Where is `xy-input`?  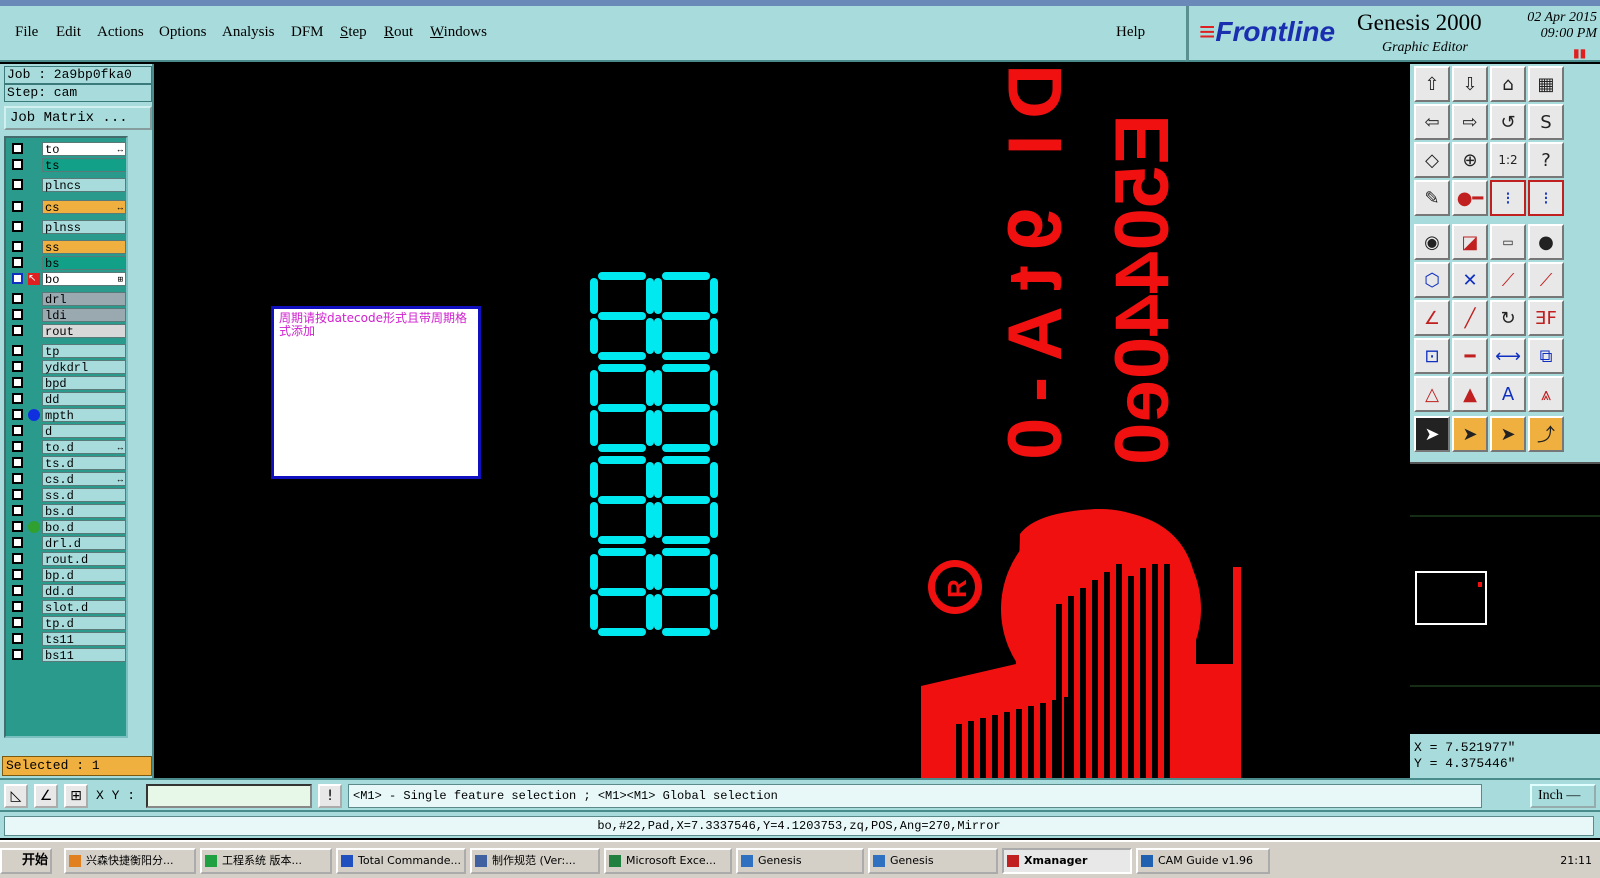
xy-input is located at coordinates (229, 796).